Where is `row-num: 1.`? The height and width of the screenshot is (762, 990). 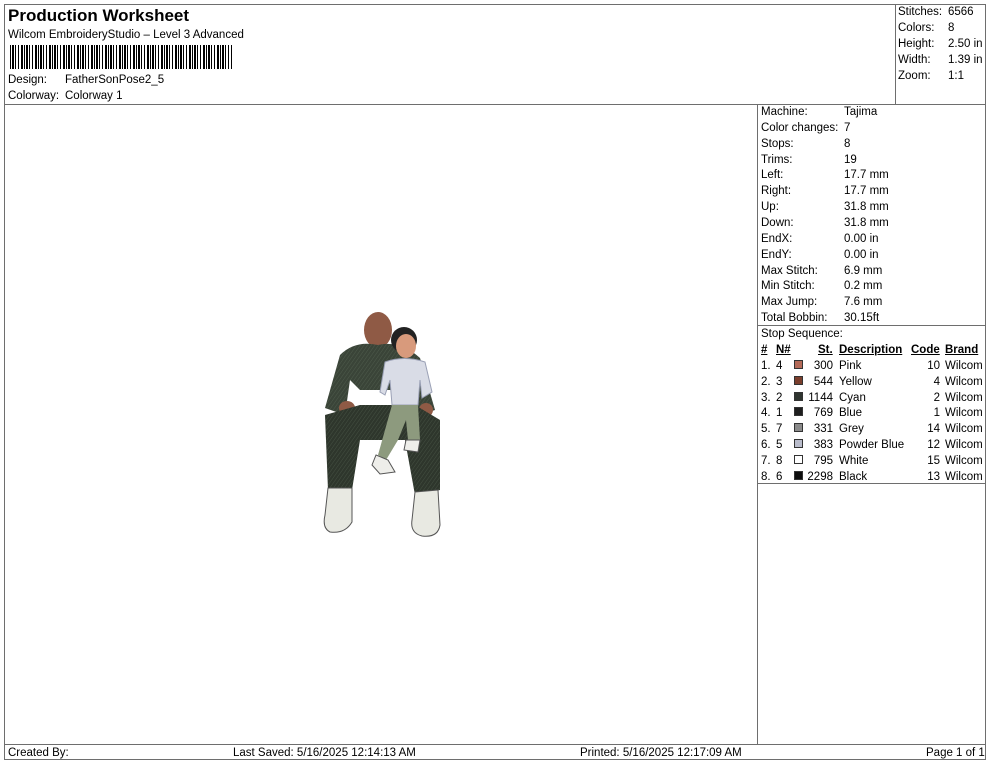 row-num: 1. is located at coordinates (766, 366).